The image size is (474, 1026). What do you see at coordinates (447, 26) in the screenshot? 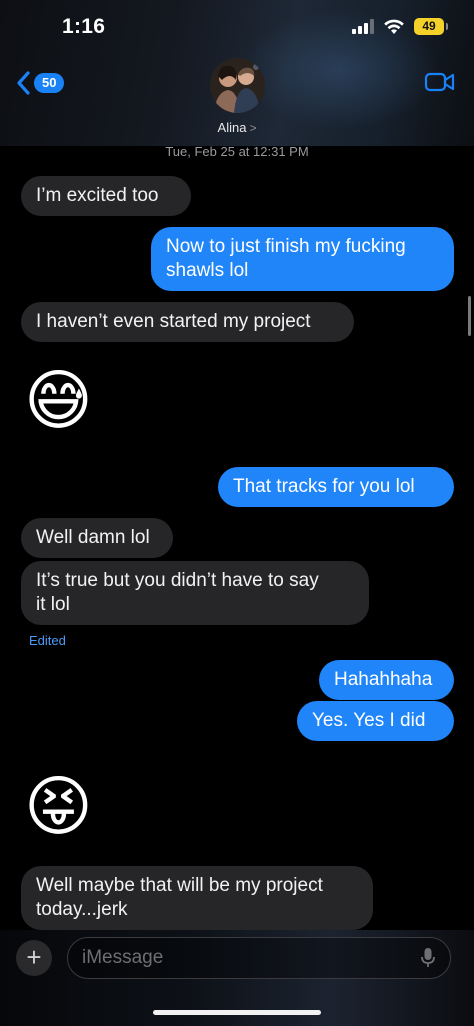
I see `battery-tip` at bounding box center [447, 26].